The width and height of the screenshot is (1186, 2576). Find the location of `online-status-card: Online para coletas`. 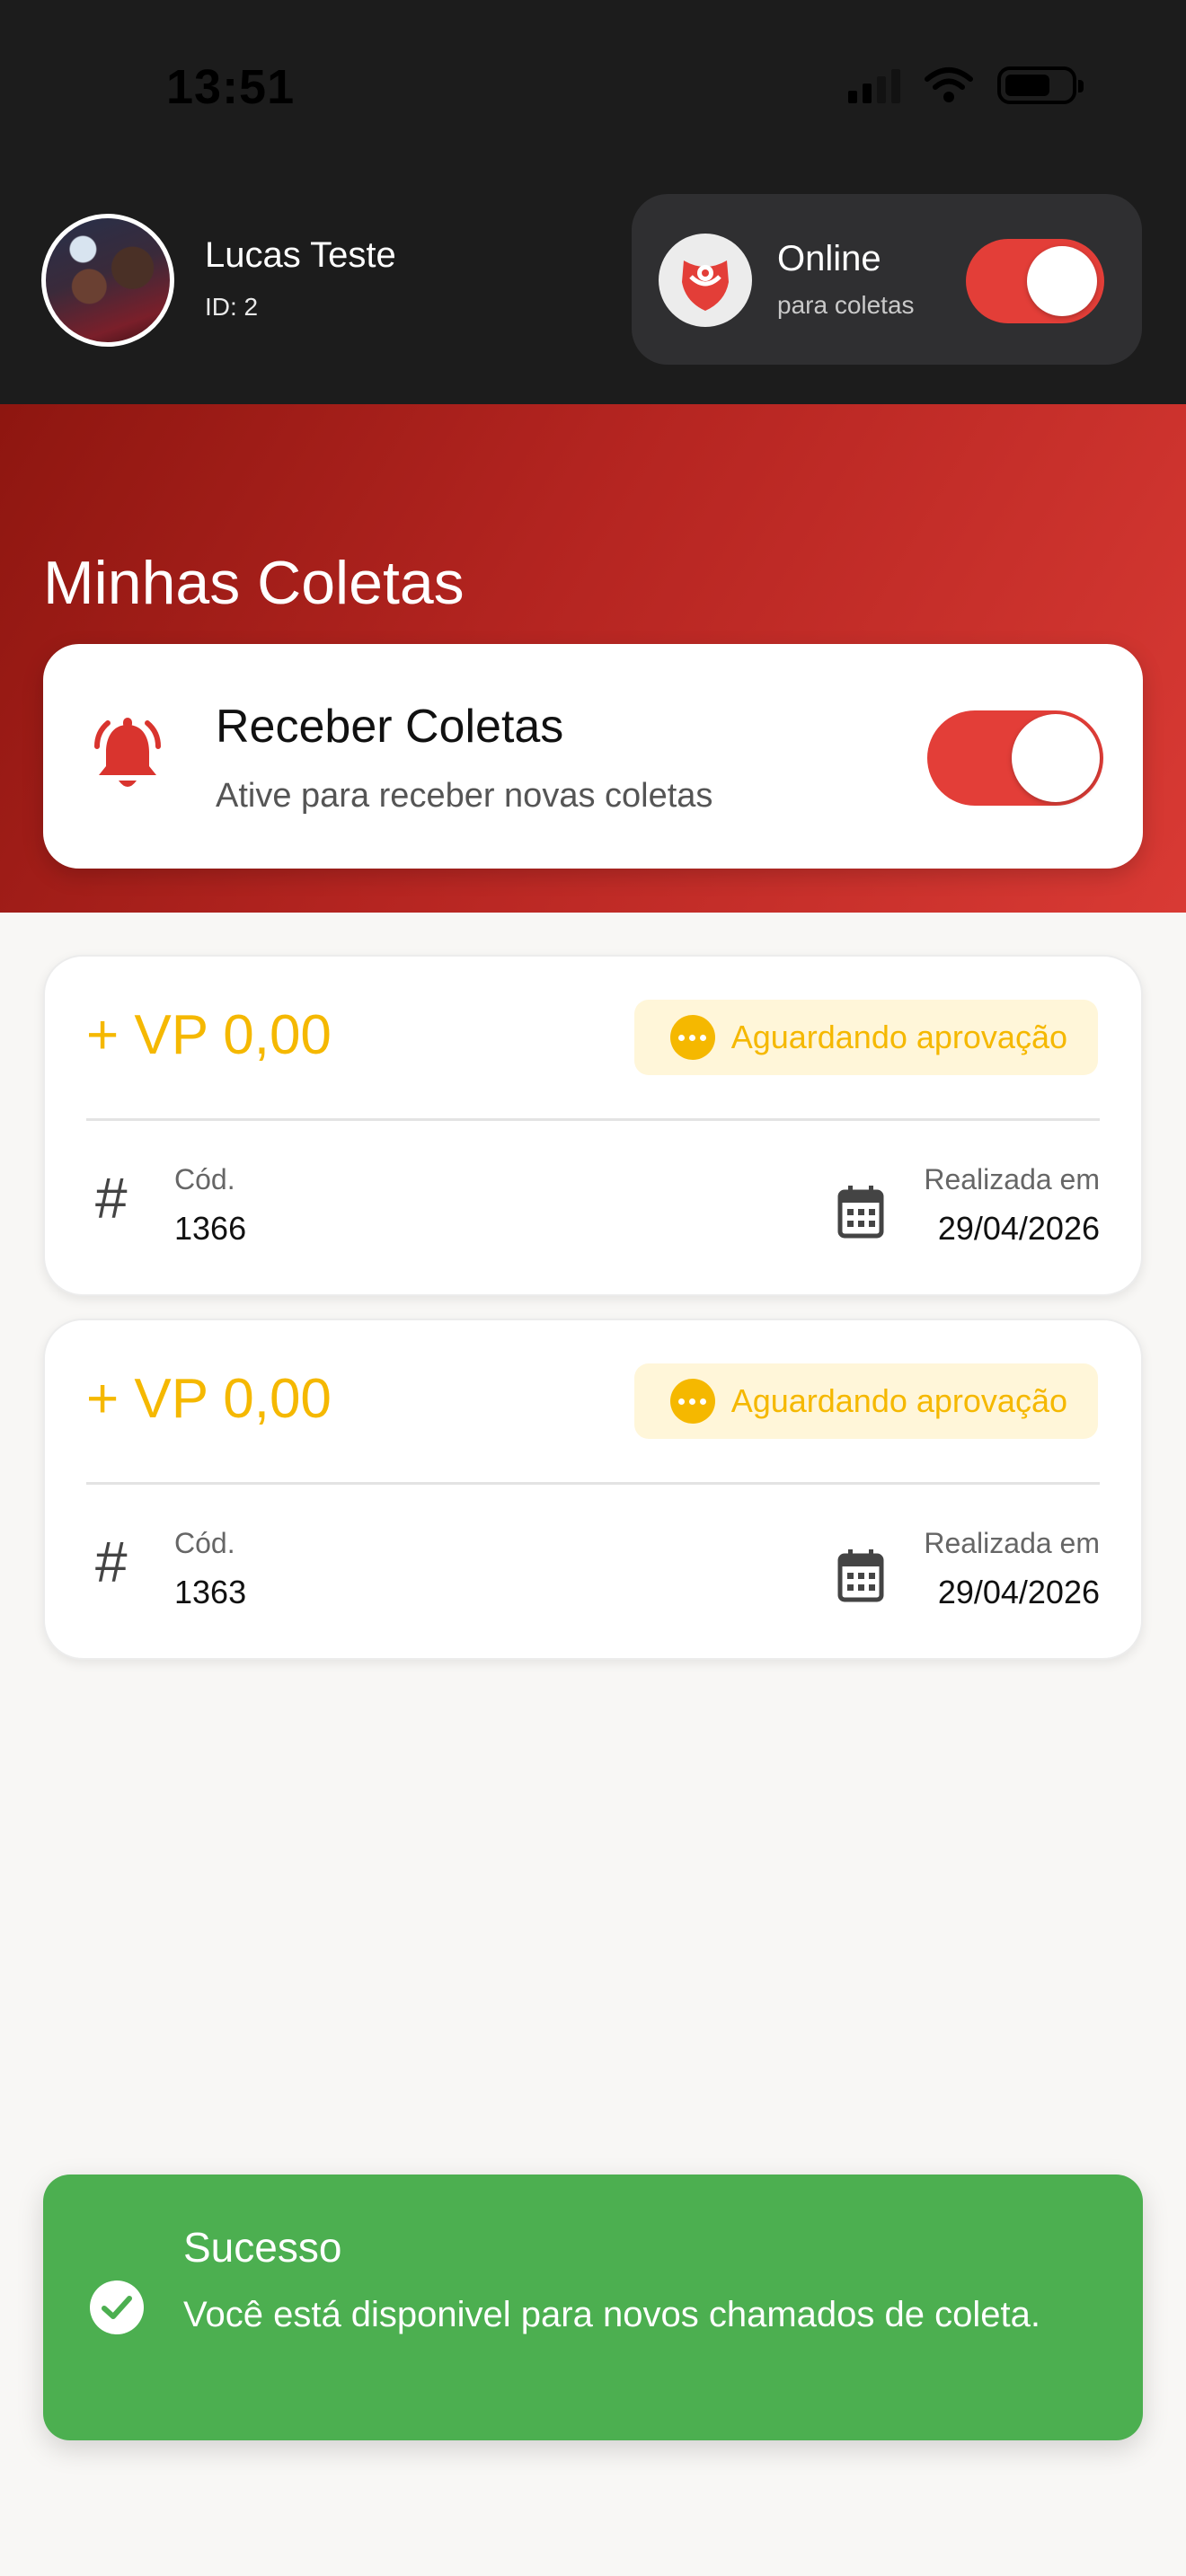

online-status-card: Online para coletas is located at coordinates (887, 279).